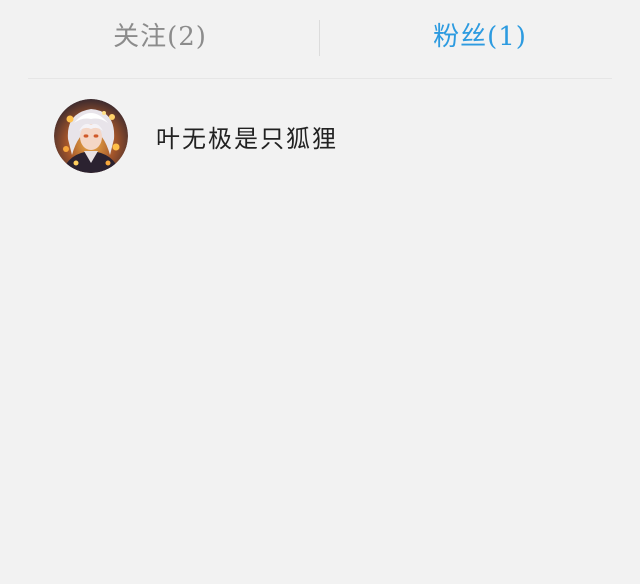 Image resolution: width=640 pixels, height=584 pixels. I want to click on tab-bar: 关注(2) 粉丝(1), so click(320, 39).